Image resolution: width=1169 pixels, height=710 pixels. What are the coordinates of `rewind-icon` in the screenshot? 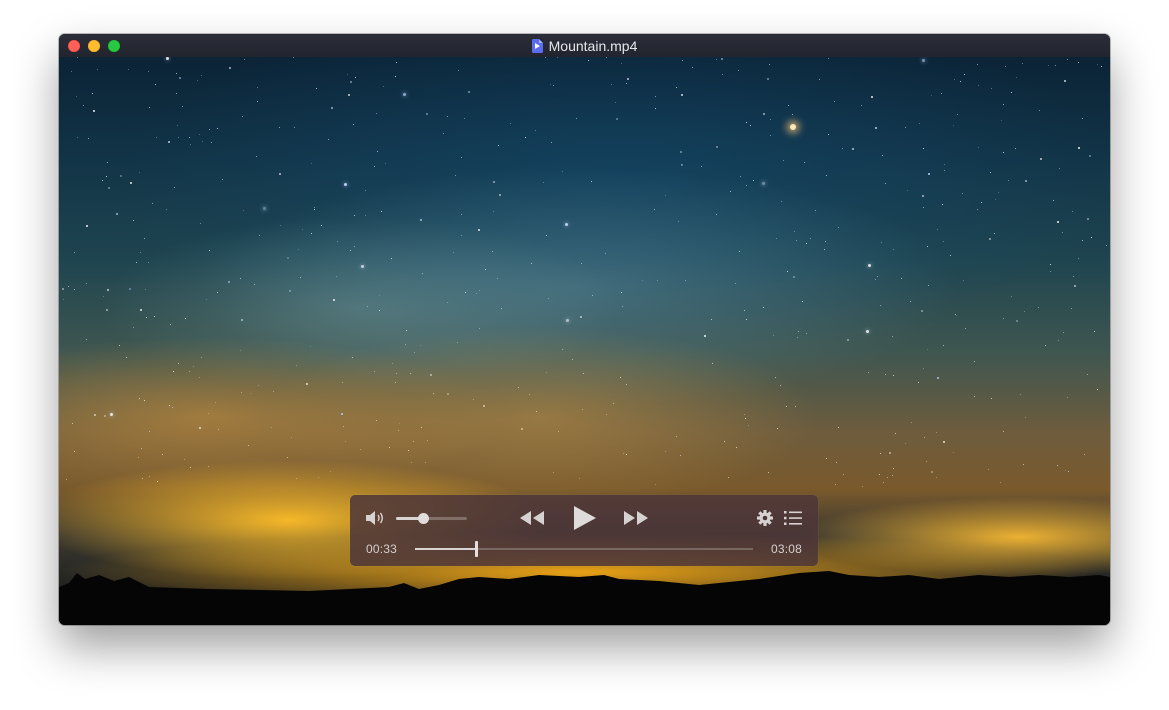 It's located at (532, 518).